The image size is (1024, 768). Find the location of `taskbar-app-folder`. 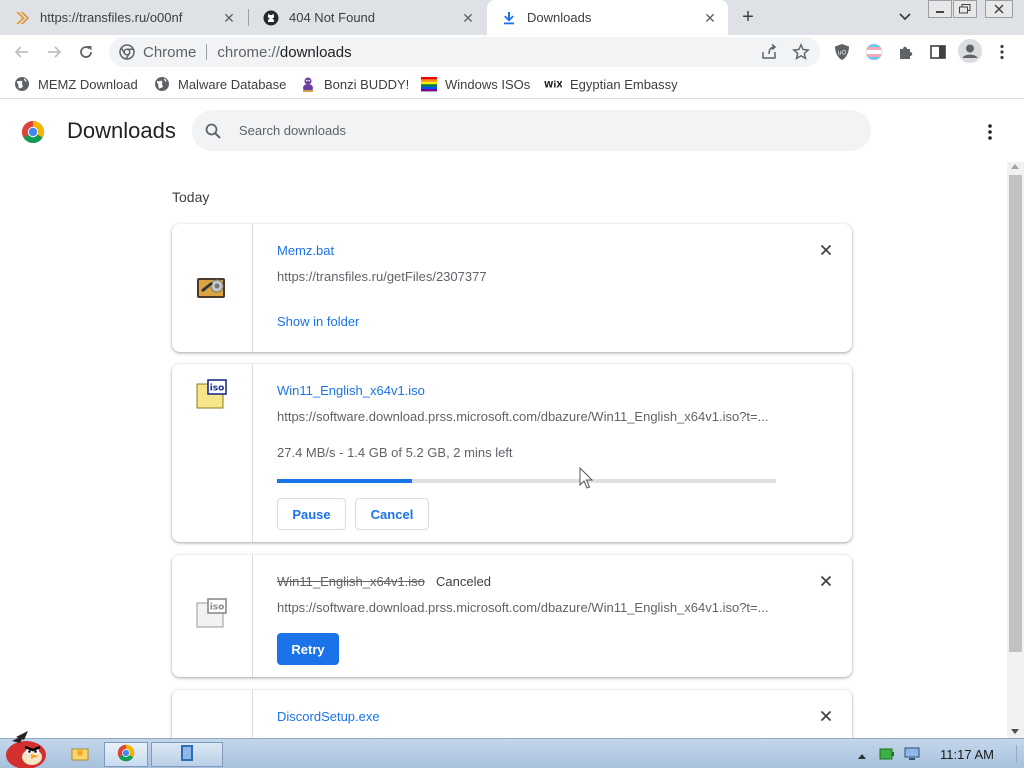

taskbar-app-folder is located at coordinates (80, 754).